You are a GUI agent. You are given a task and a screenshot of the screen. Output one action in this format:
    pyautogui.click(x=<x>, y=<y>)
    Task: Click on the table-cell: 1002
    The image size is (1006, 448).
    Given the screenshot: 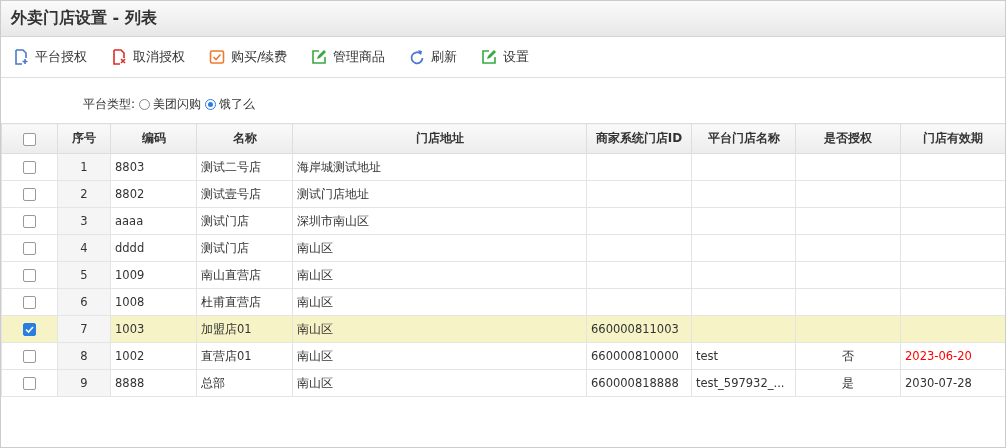 What is the action you would take?
    pyautogui.click(x=153, y=356)
    